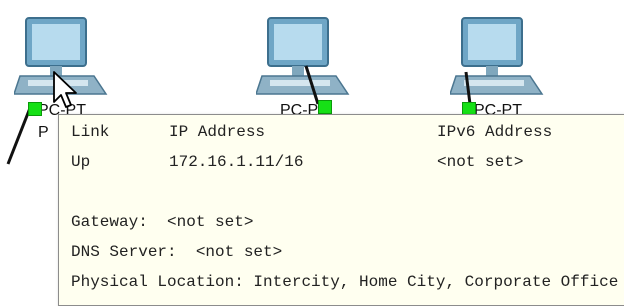 The image size is (624, 306). Describe the element at coordinates (162, 222) in the screenshot. I see `gateway-line: Gateway: <not set>` at that location.